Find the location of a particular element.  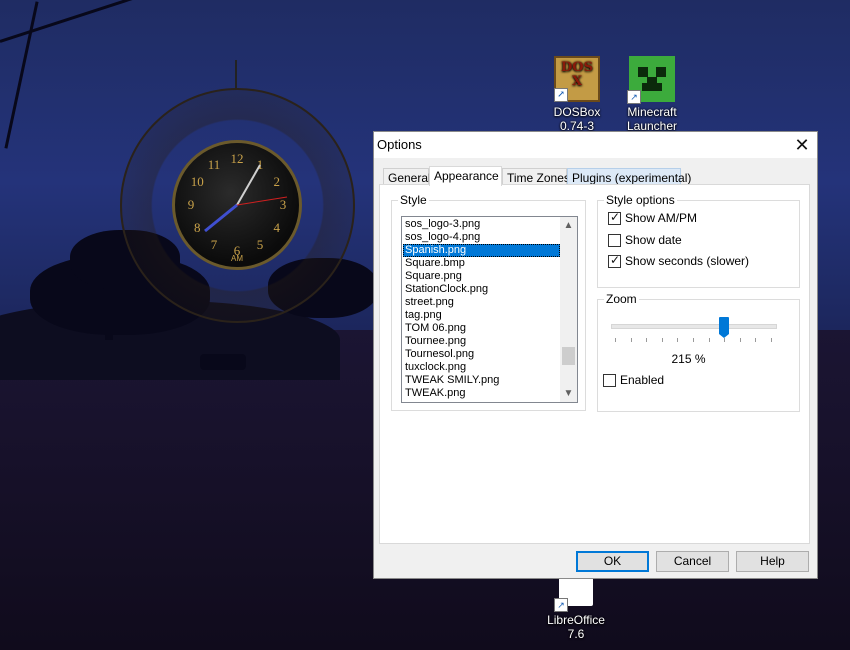

clock-numeral: 9 is located at coordinates (191, 204).